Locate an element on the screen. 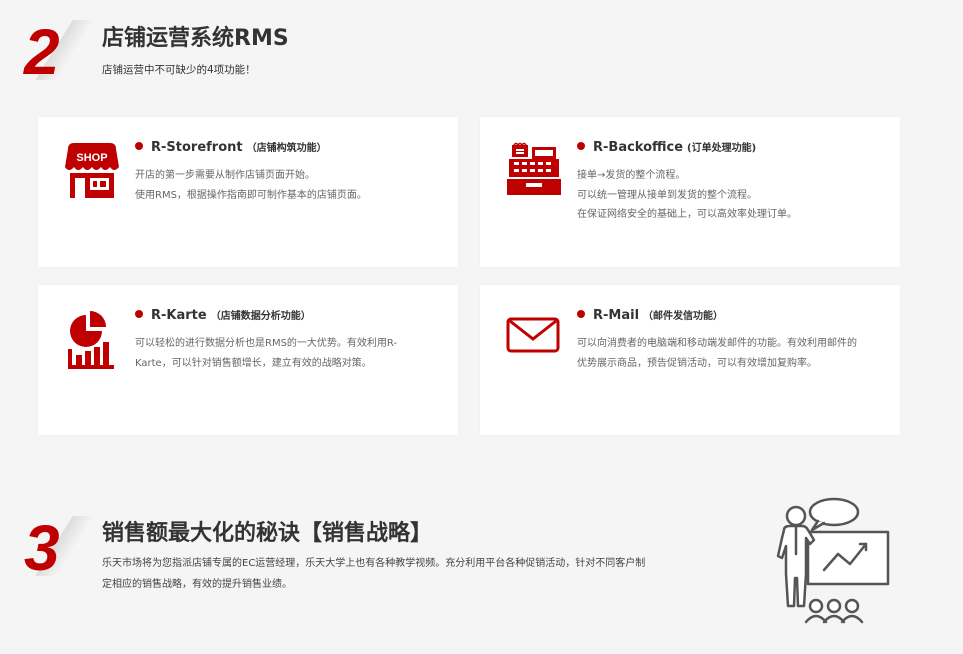  desc-line: 开店的第一步需要从制作店铺页面开始。 is located at coordinates (225, 175).